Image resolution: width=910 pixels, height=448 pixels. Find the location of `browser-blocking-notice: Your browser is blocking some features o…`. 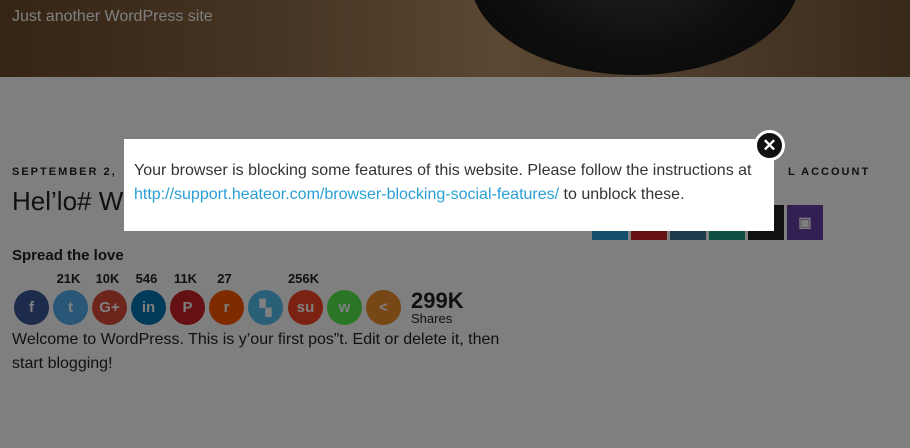

browser-blocking-notice: Your browser is blocking some features o… is located at coordinates (449, 185).